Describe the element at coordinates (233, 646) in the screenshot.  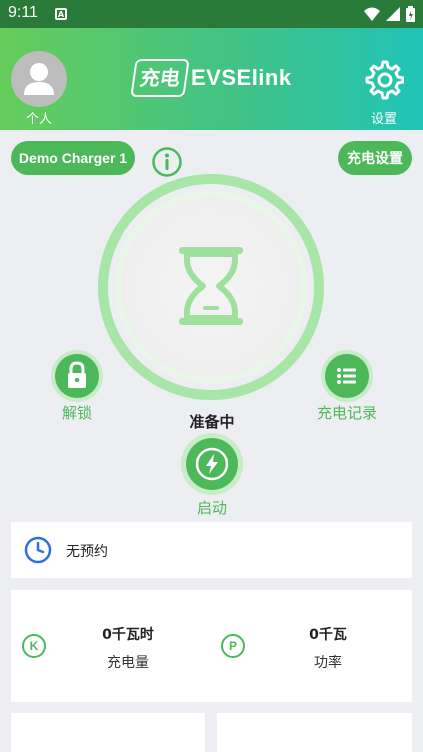
I see `power-icon: P` at that location.